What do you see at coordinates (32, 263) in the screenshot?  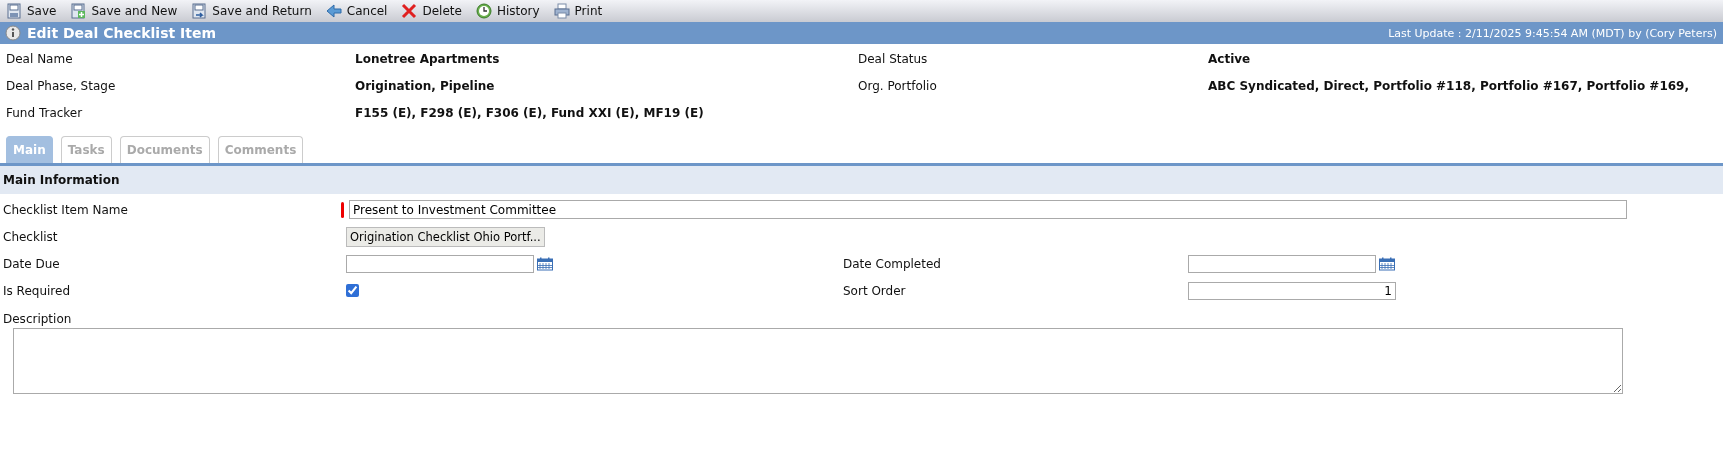 I see `field-label: Date Due` at bounding box center [32, 263].